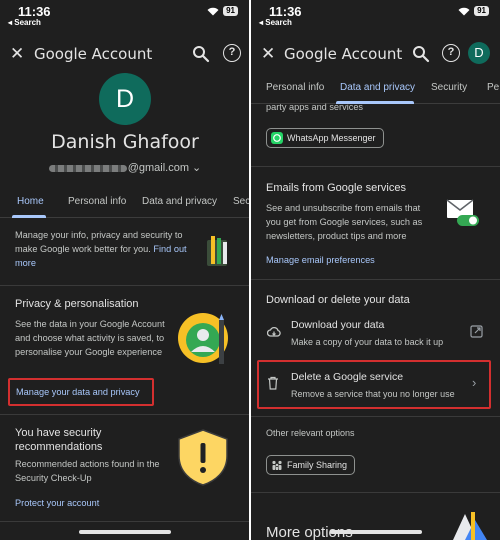 Image resolution: width=500 pixels, height=540 pixels. I want to click on account-switcher: @gmail.com ⌄, so click(125, 167).